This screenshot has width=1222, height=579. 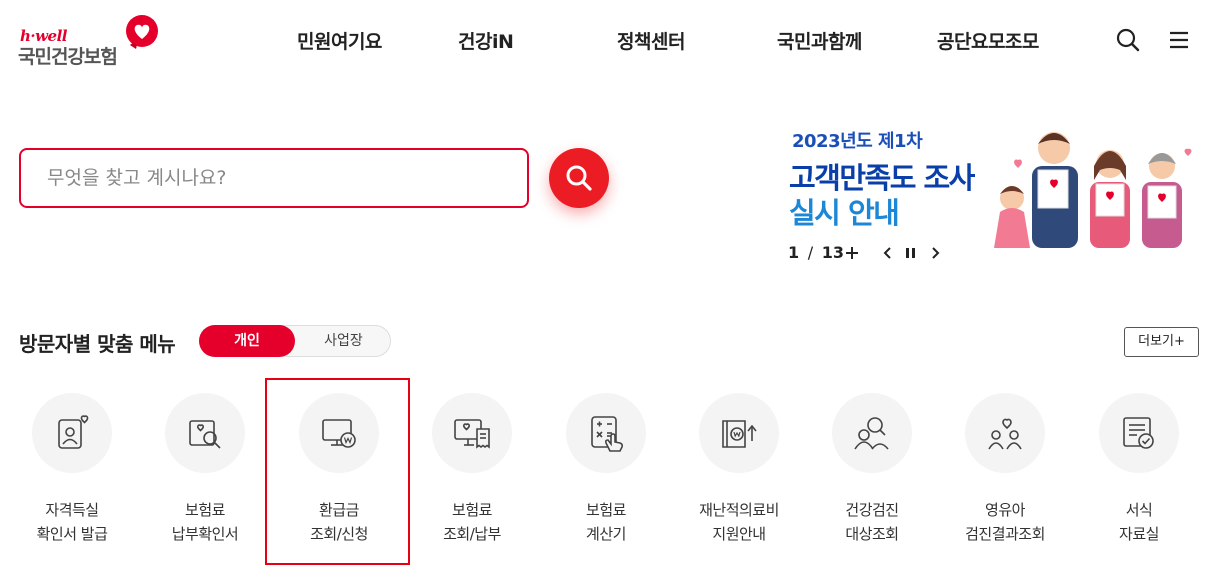 I want to click on section-title: 방문자별 맞춤 메뉴, so click(x=97, y=344).